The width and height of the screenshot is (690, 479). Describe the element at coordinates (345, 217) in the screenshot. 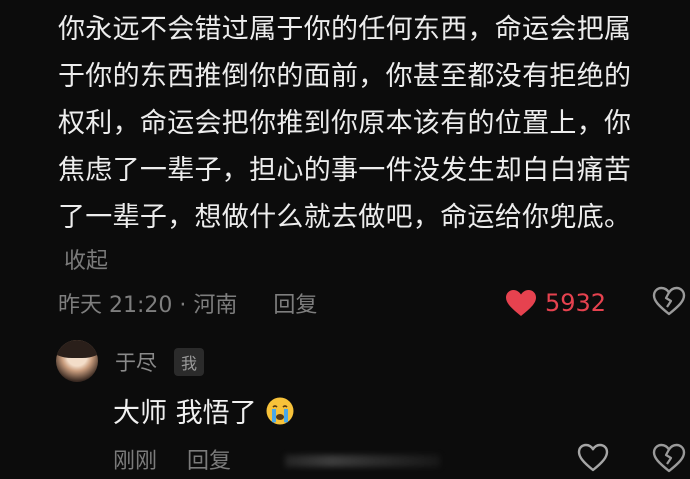

I see `comment-line: 了一辈子，想做什么就去做吧，命运给你兜底。` at that location.